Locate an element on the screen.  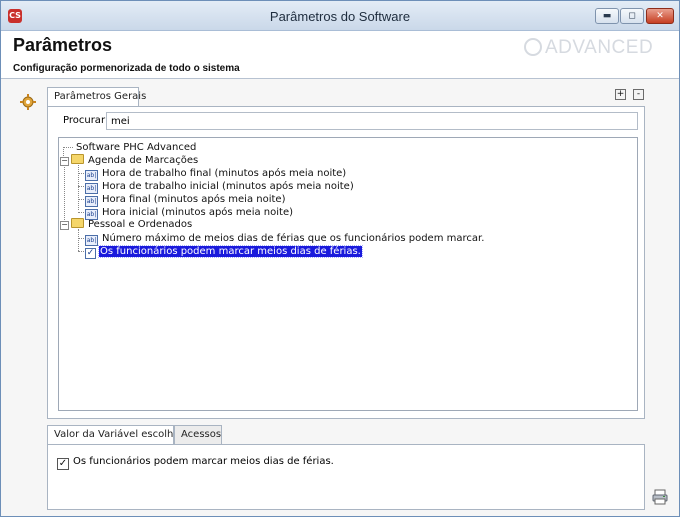
tree-root: Software PHC Advanced is located at coordinates (136, 147).